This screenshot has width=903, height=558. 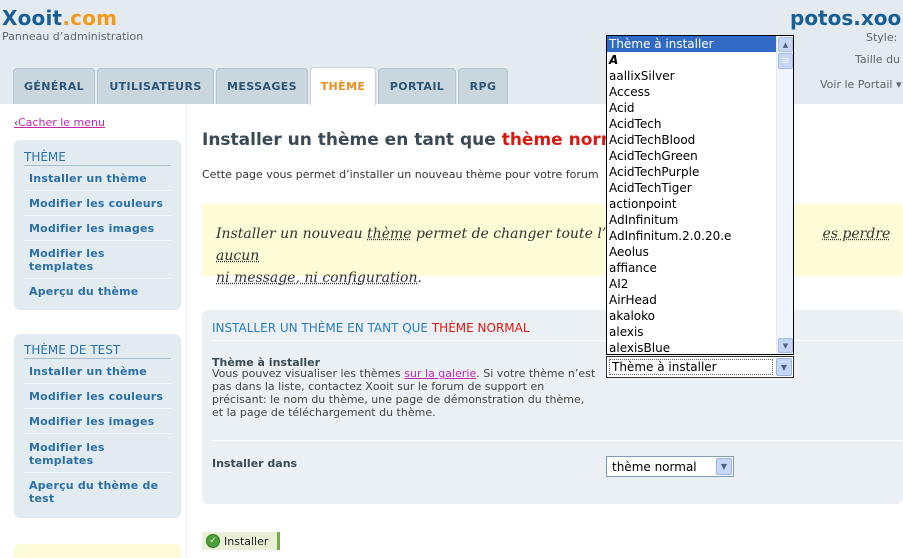 What do you see at coordinates (308, 373) in the screenshot?
I see `field-description-text: Vous pouvez visualiser les thèmes` at bounding box center [308, 373].